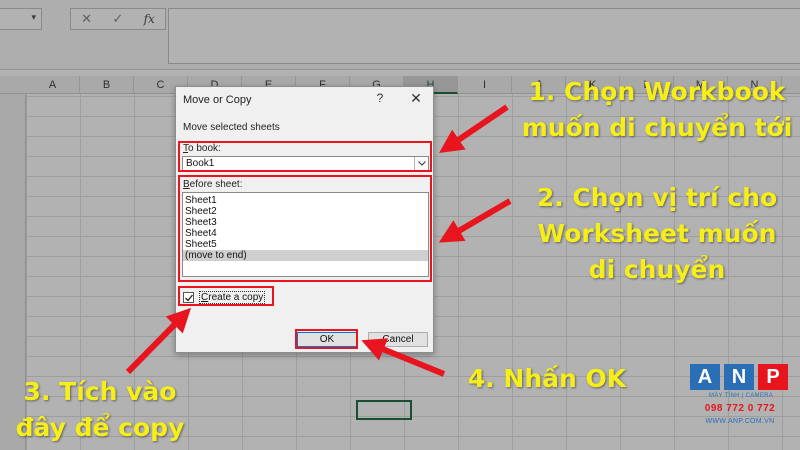 The image size is (800, 450). What do you see at coordinates (547, 378) in the screenshot?
I see `annotation-step4: 4. Nhấn OK` at bounding box center [547, 378].